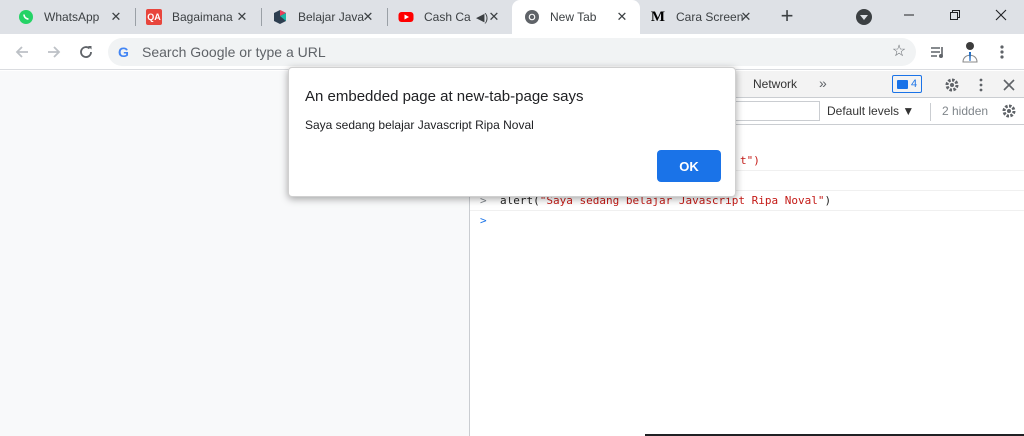 The height and width of the screenshot is (436, 1024). Describe the element at coordinates (965, 111) in the screenshot. I see `hidden-count: 2 hidden` at that location.